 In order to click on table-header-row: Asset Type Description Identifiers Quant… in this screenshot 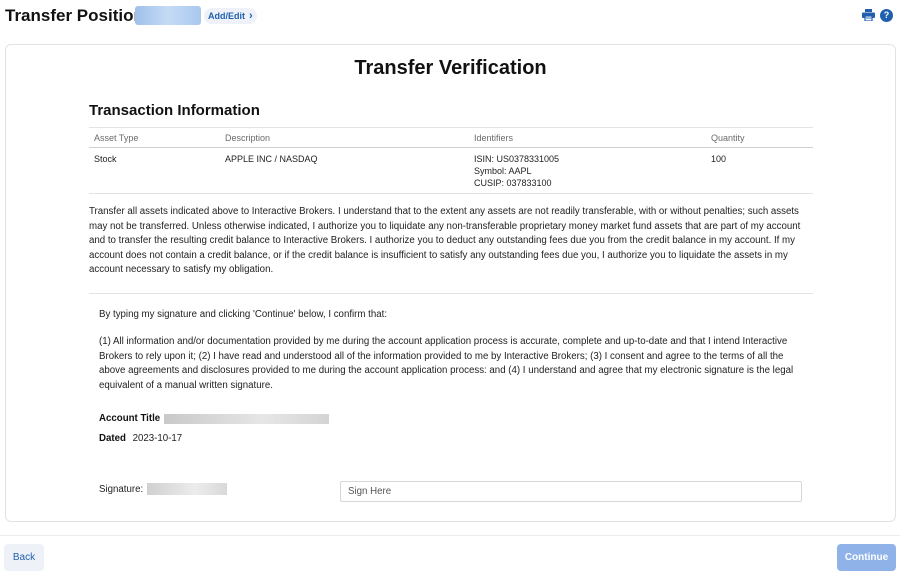, I will do `click(451, 137)`.